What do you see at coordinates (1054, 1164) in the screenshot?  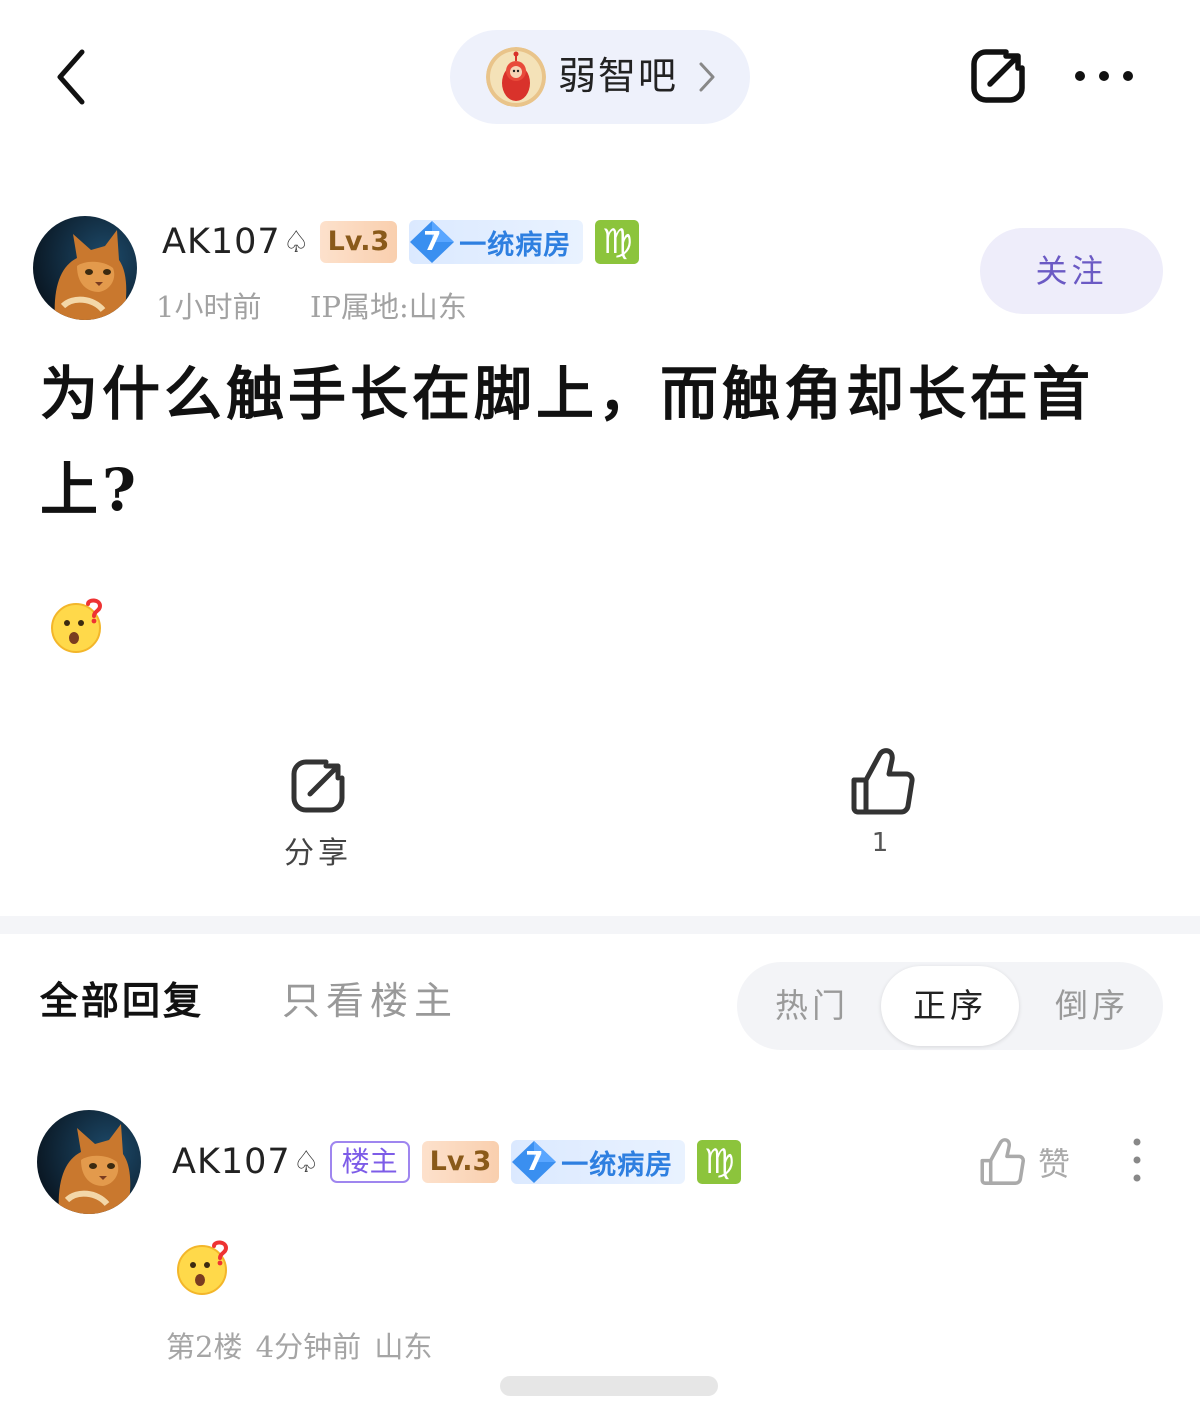 I see `reply-like-label: 赞` at bounding box center [1054, 1164].